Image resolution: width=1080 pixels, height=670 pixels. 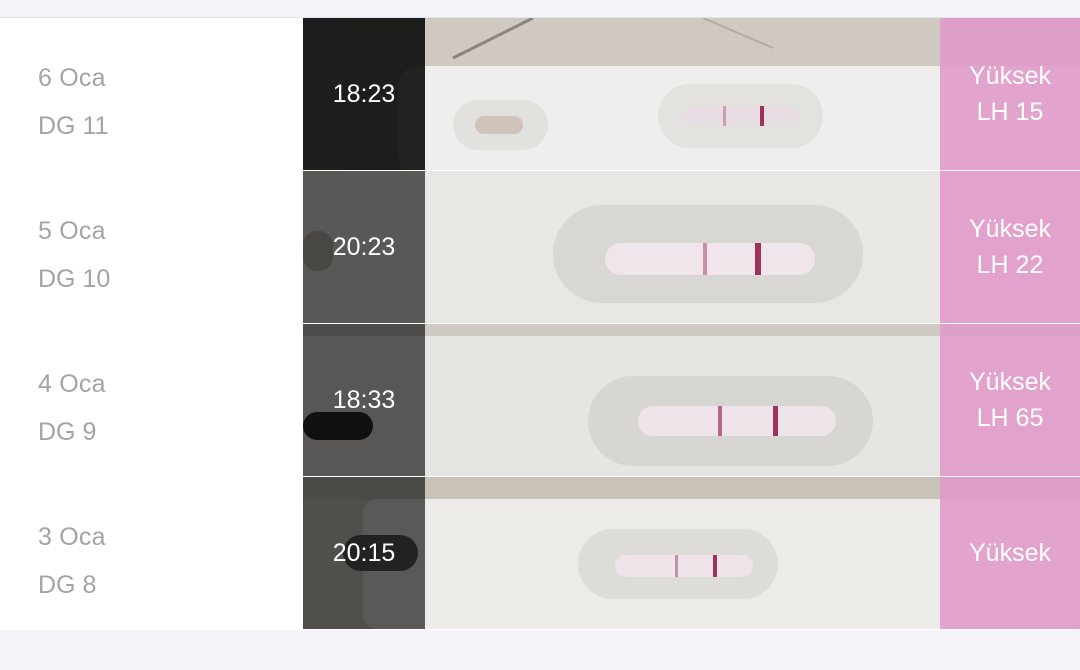 I want to click on test-date: 3 Oca, so click(x=72, y=537).